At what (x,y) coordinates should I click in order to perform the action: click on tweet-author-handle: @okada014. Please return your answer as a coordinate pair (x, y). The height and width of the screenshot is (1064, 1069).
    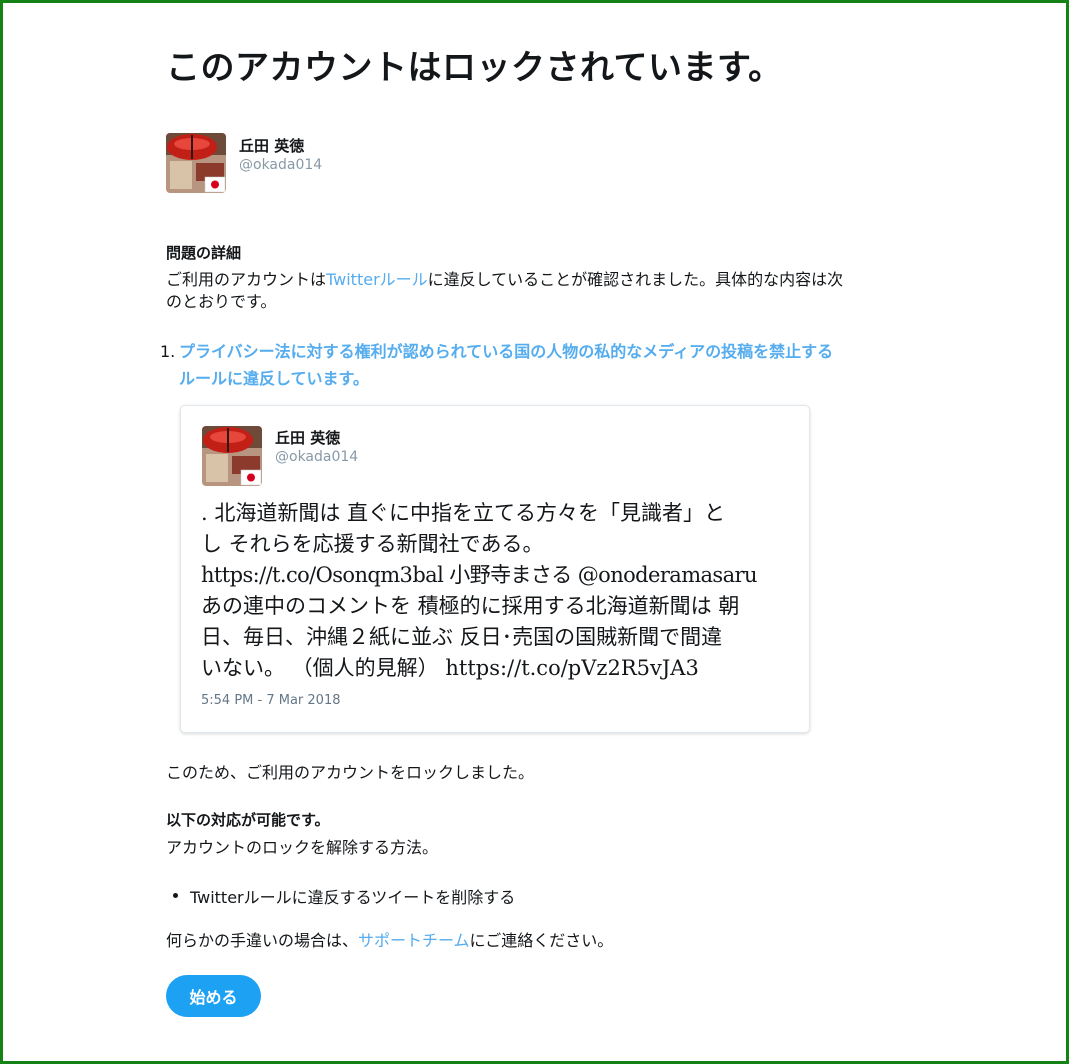
    Looking at the image, I should click on (317, 457).